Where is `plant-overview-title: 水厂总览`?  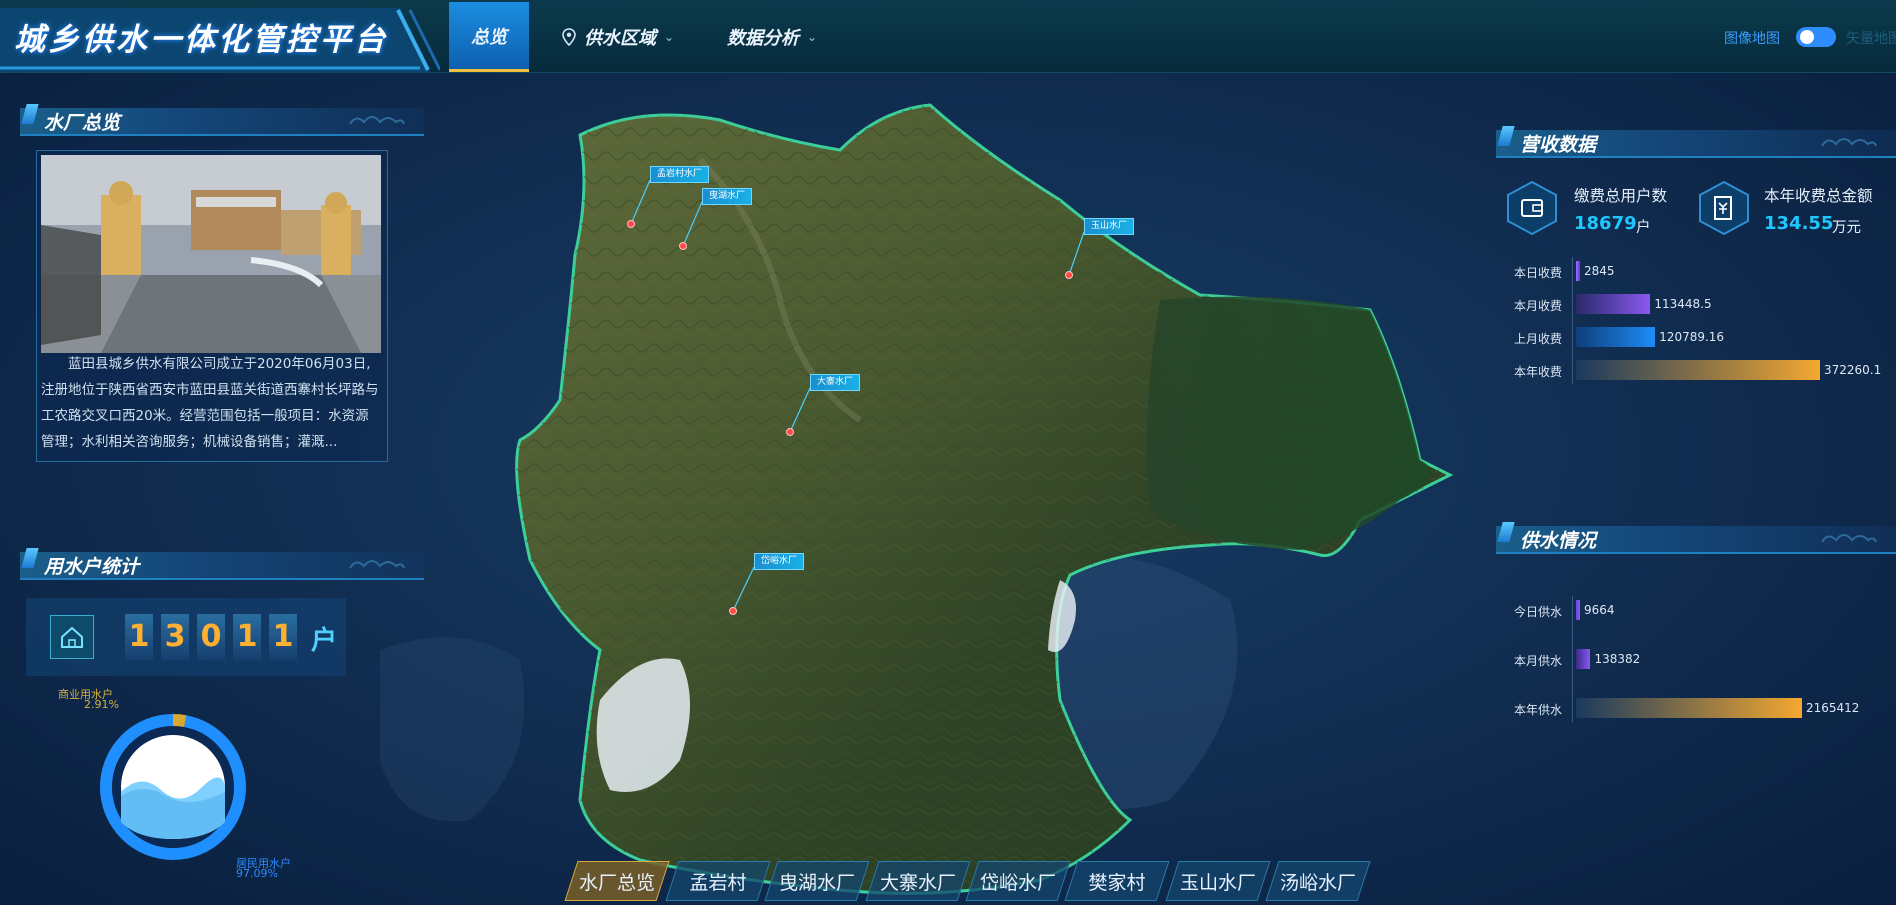 plant-overview-title: 水厂总览 is located at coordinates (82, 123).